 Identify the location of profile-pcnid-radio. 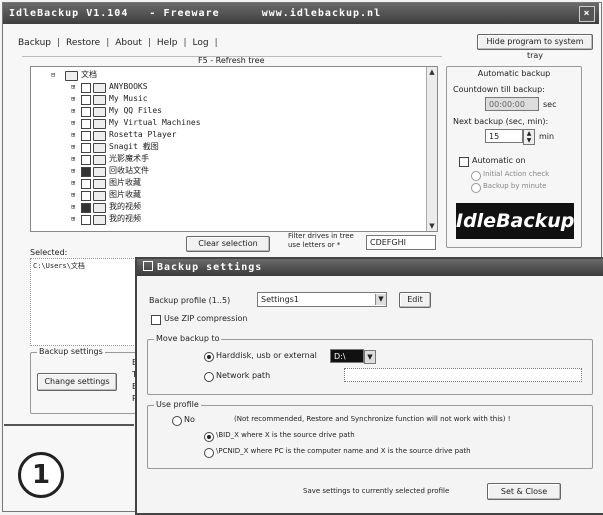
(209, 453).